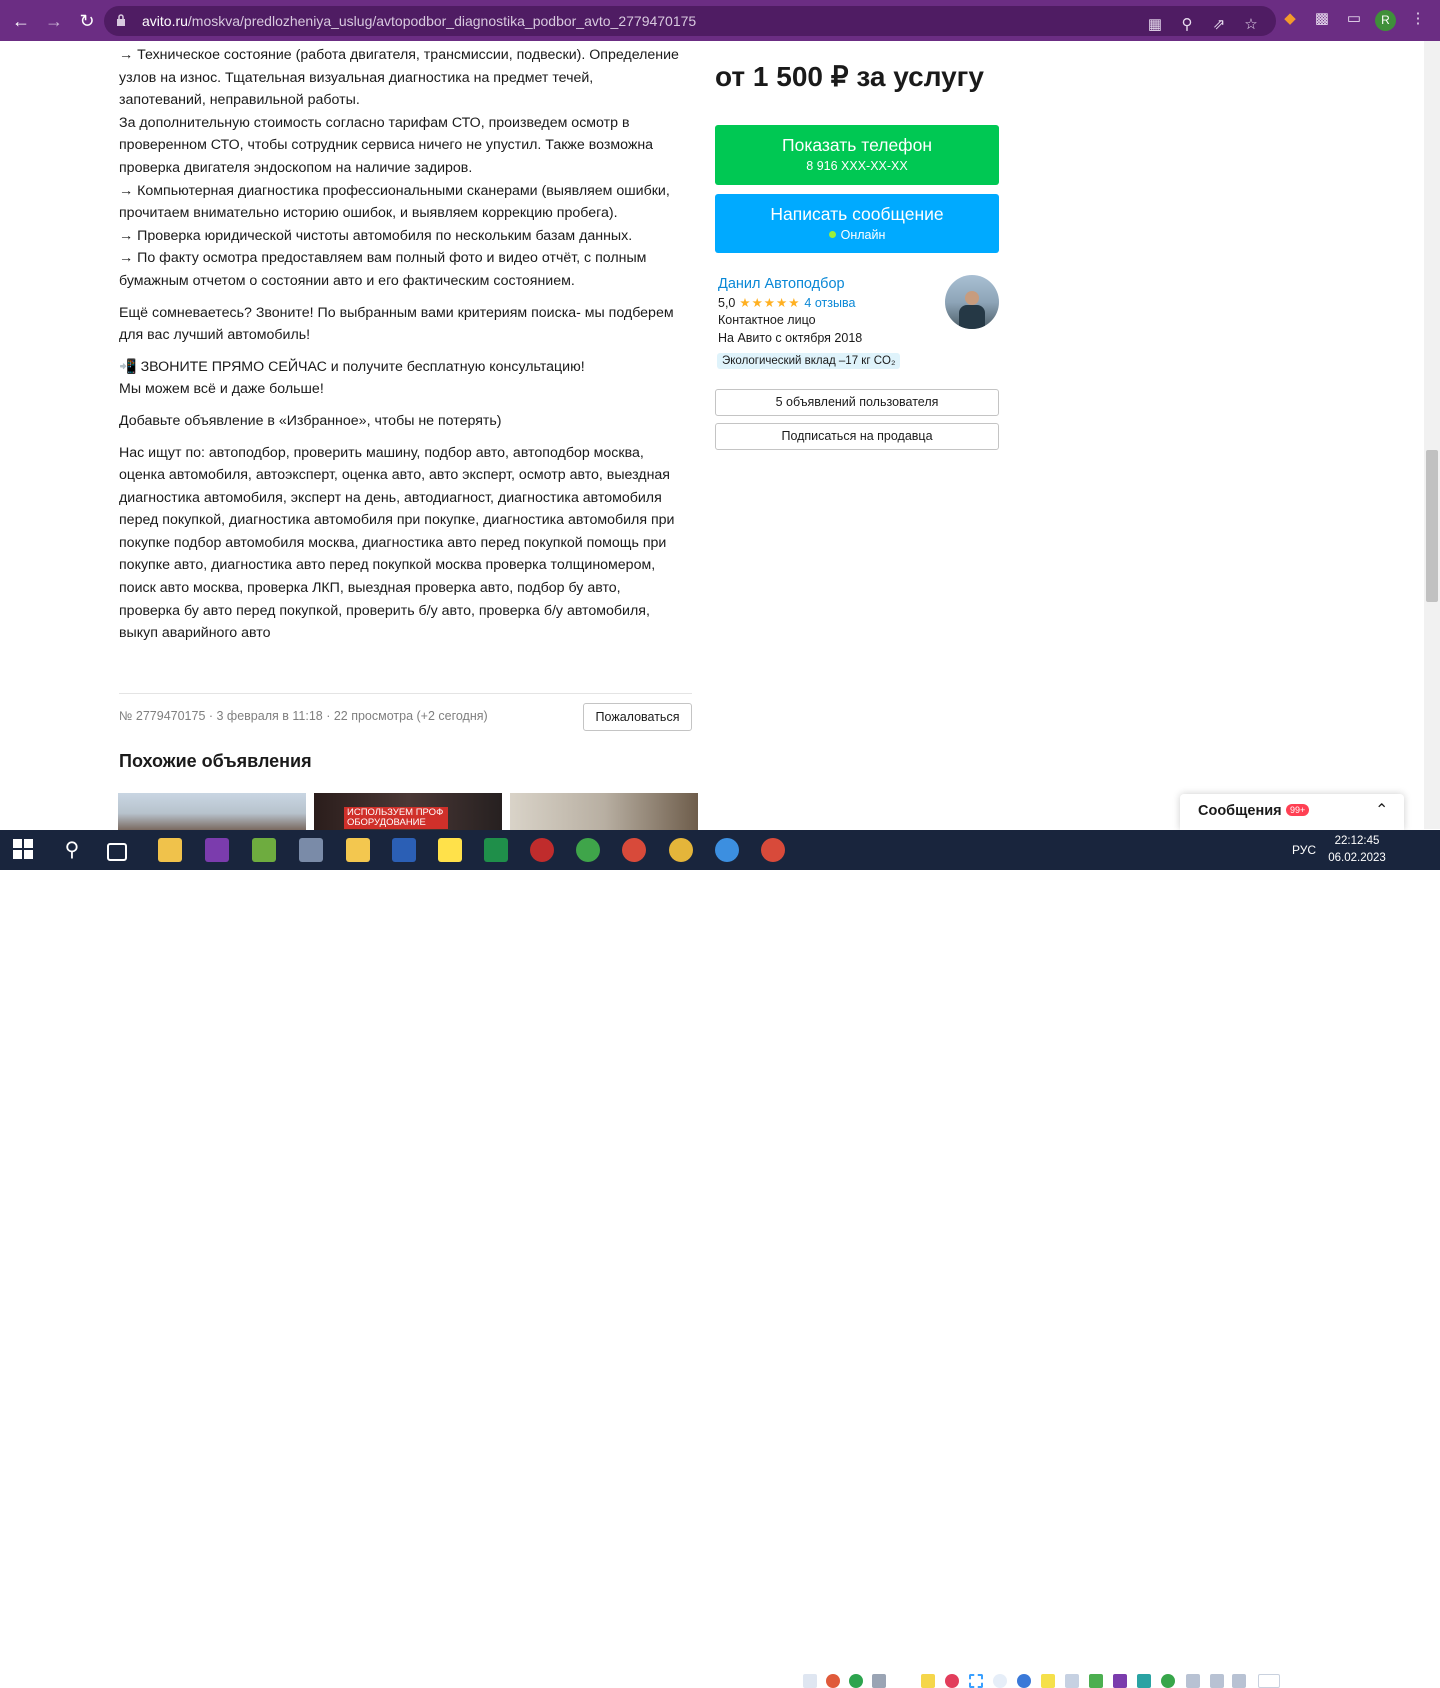 This screenshot has height=1688, width=1440. What do you see at coordinates (1155, 25) in the screenshot?
I see `translate-icon: ▦` at bounding box center [1155, 25].